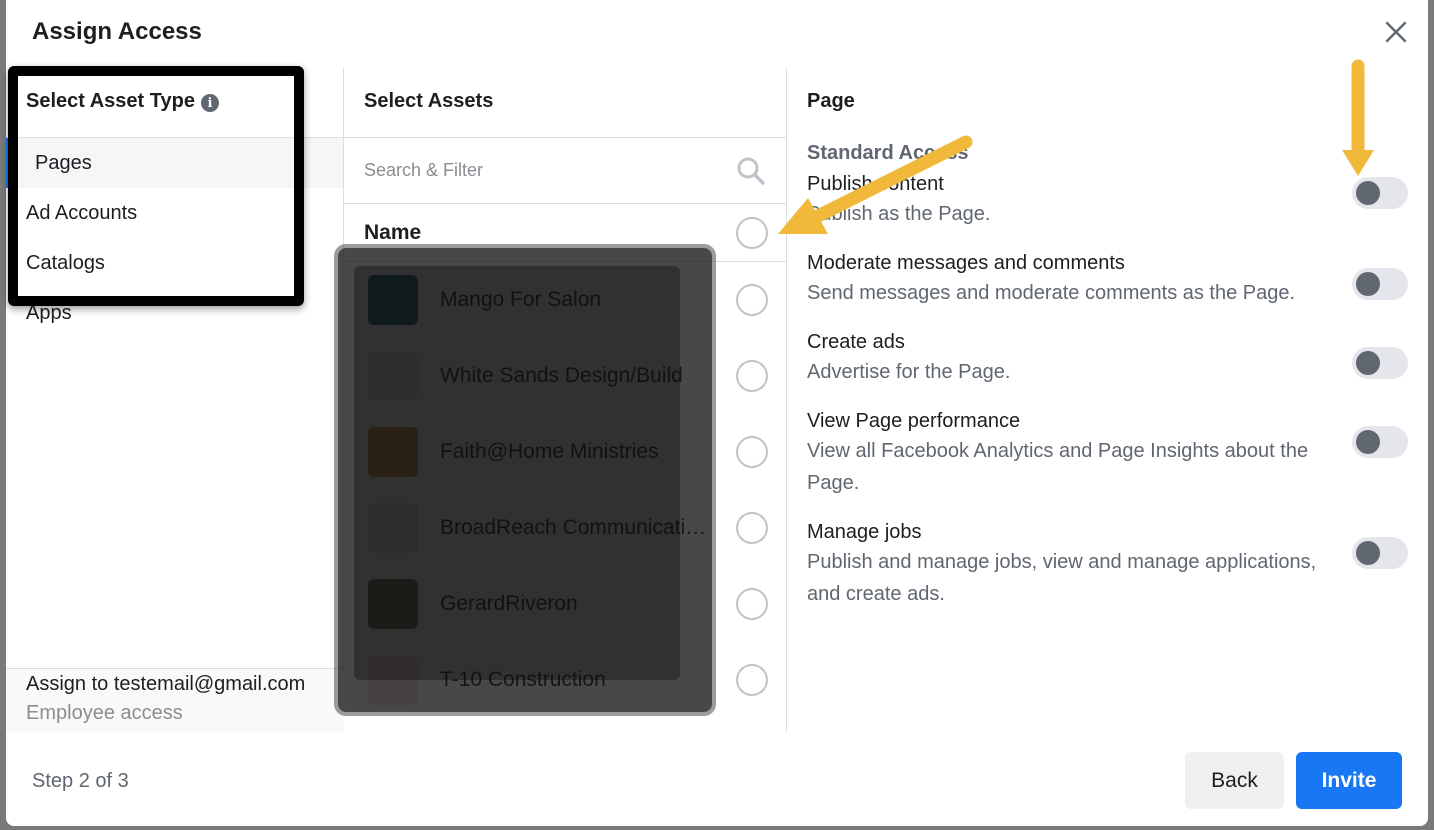  What do you see at coordinates (576, 527) in the screenshot?
I see `asset-name: BroadReach Communications` at bounding box center [576, 527].